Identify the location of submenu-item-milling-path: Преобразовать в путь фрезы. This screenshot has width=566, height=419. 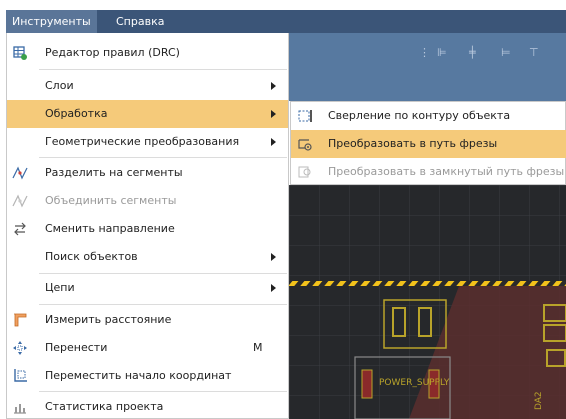
(428, 144).